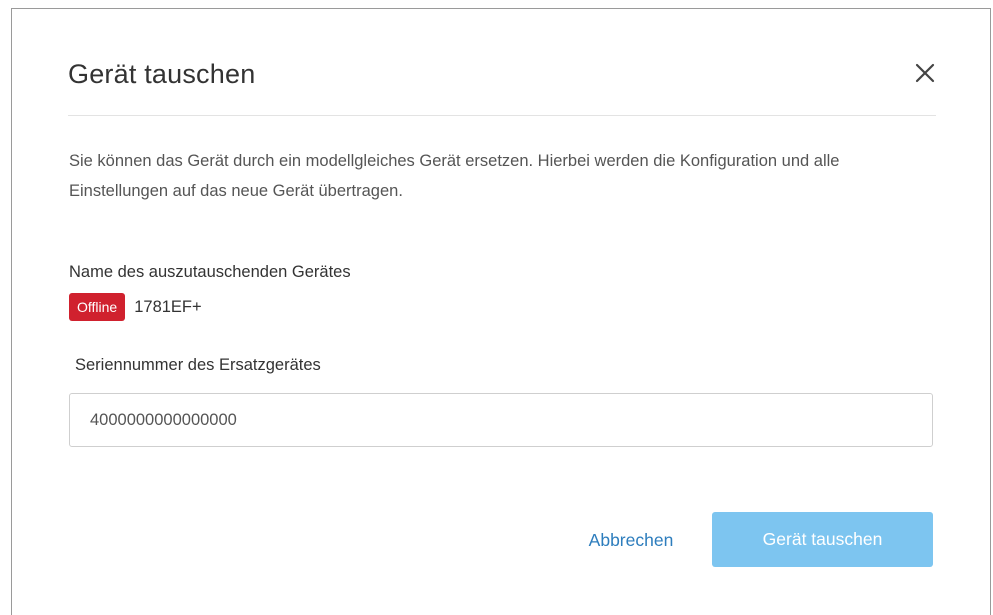 The width and height of the screenshot is (993, 615). Describe the element at coordinates (502, 115) in the screenshot. I see `header-divider` at that location.